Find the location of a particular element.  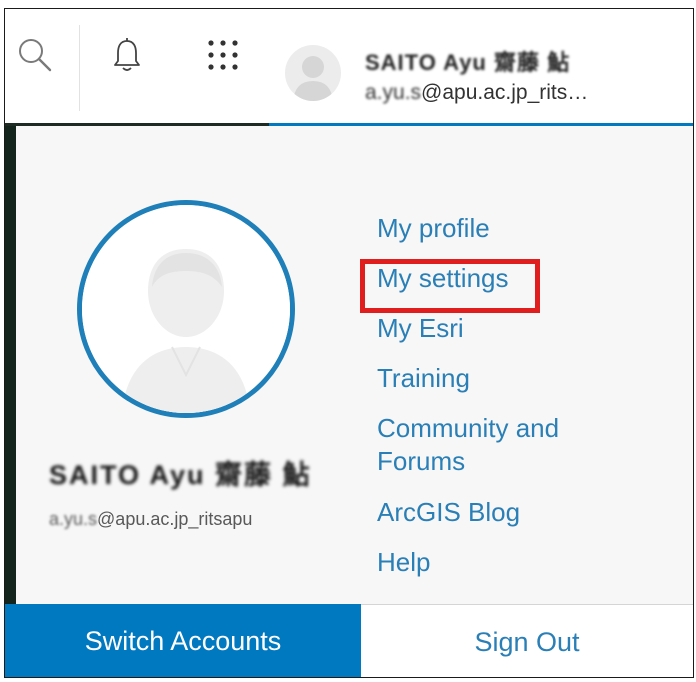

menu-item-community-forums-line1: Community and is located at coordinates (468, 428).